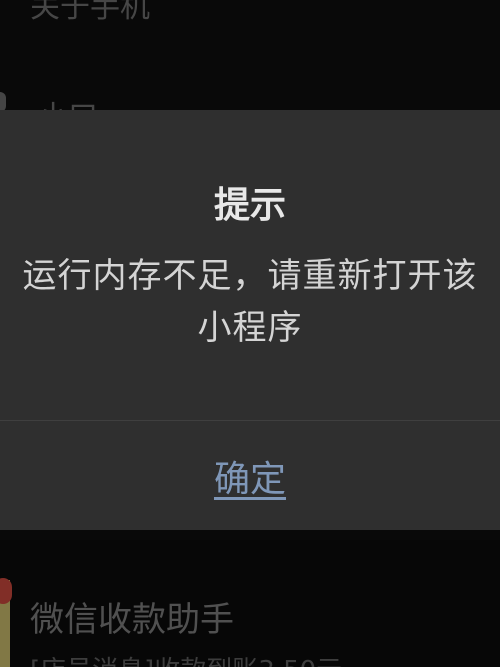 The width and height of the screenshot is (500, 667). I want to click on confirm-button: 确定, so click(250, 476).